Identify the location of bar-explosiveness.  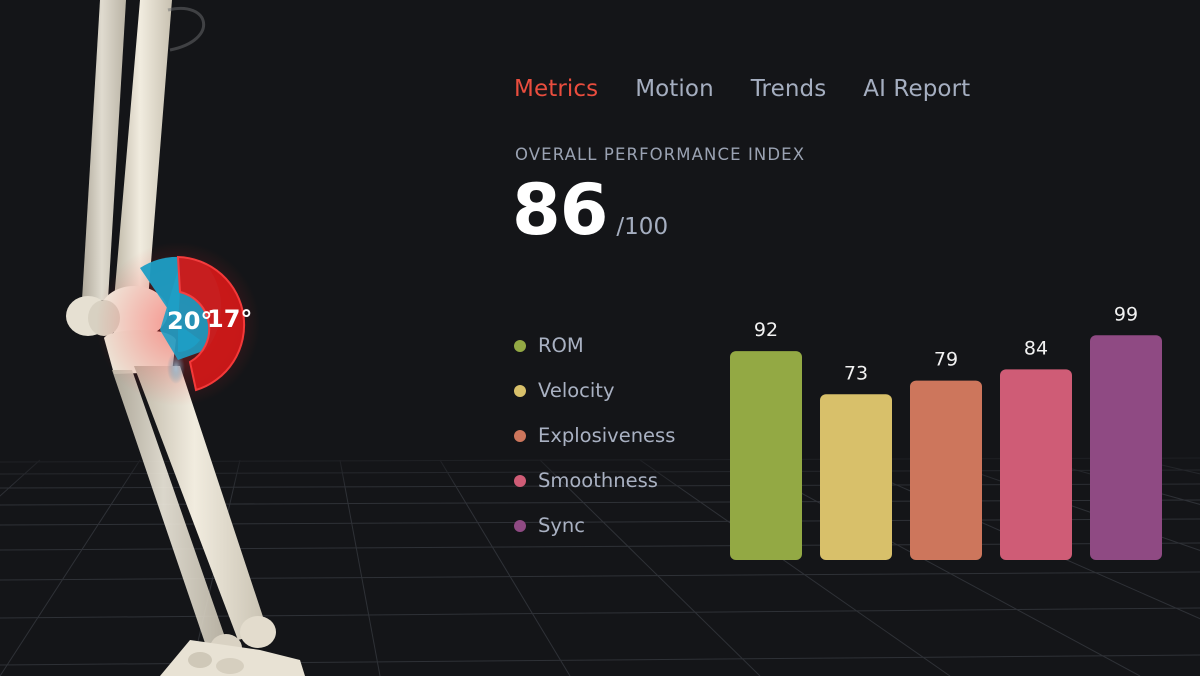
(946, 470).